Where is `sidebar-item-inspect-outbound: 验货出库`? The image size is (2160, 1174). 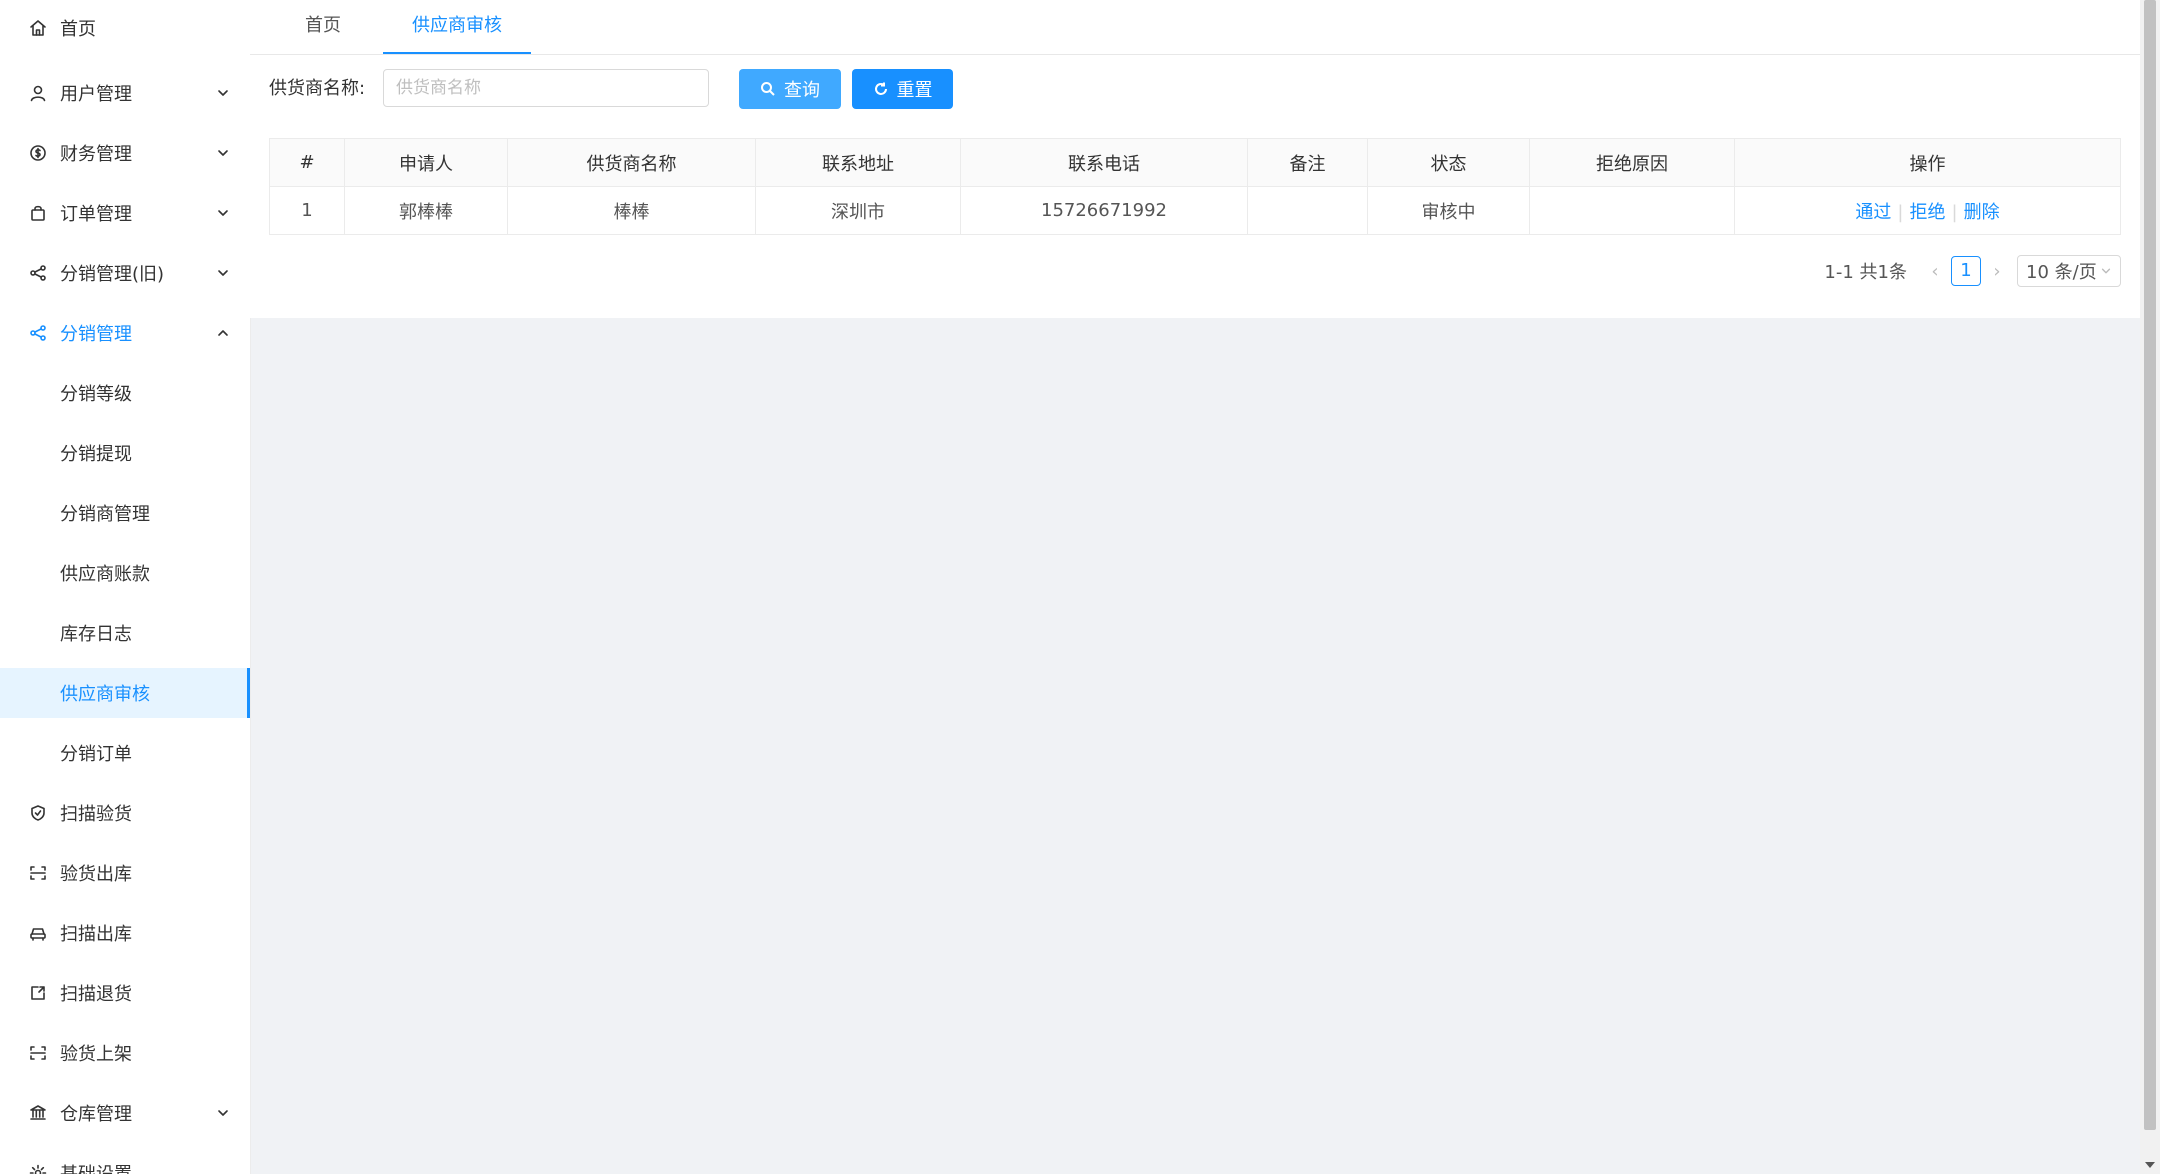
sidebar-item-inspect-outbound: 验货出库 is located at coordinates (125, 873).